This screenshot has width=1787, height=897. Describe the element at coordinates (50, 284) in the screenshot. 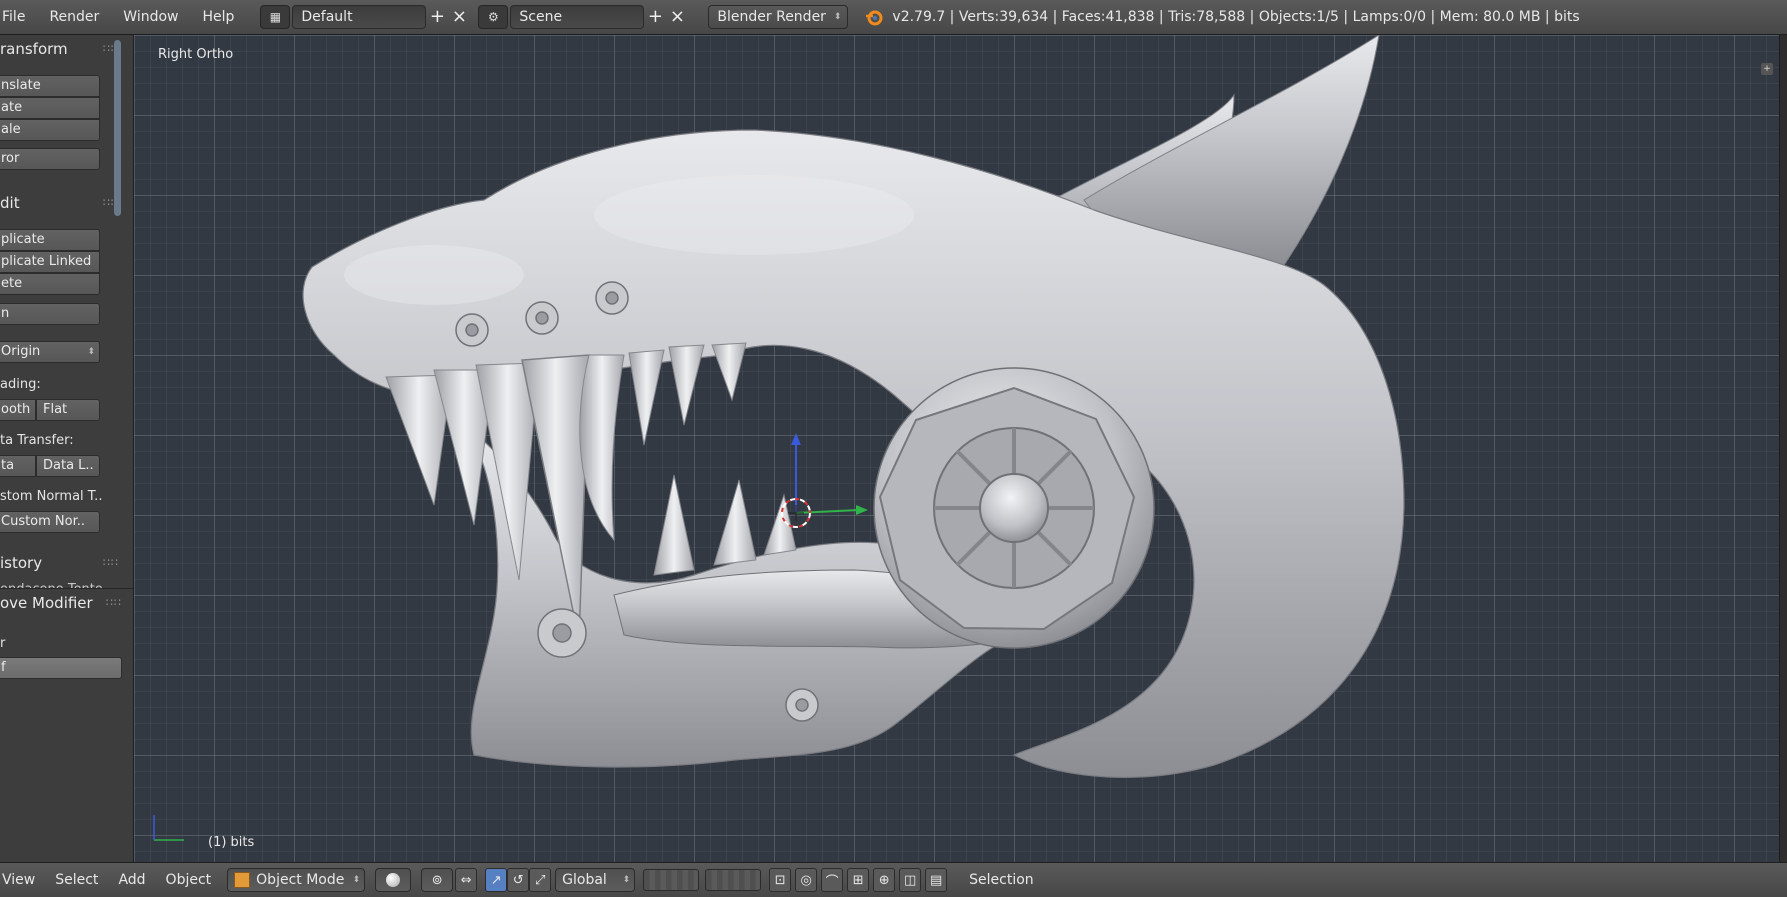

I see `delete-button: ete` at that location.